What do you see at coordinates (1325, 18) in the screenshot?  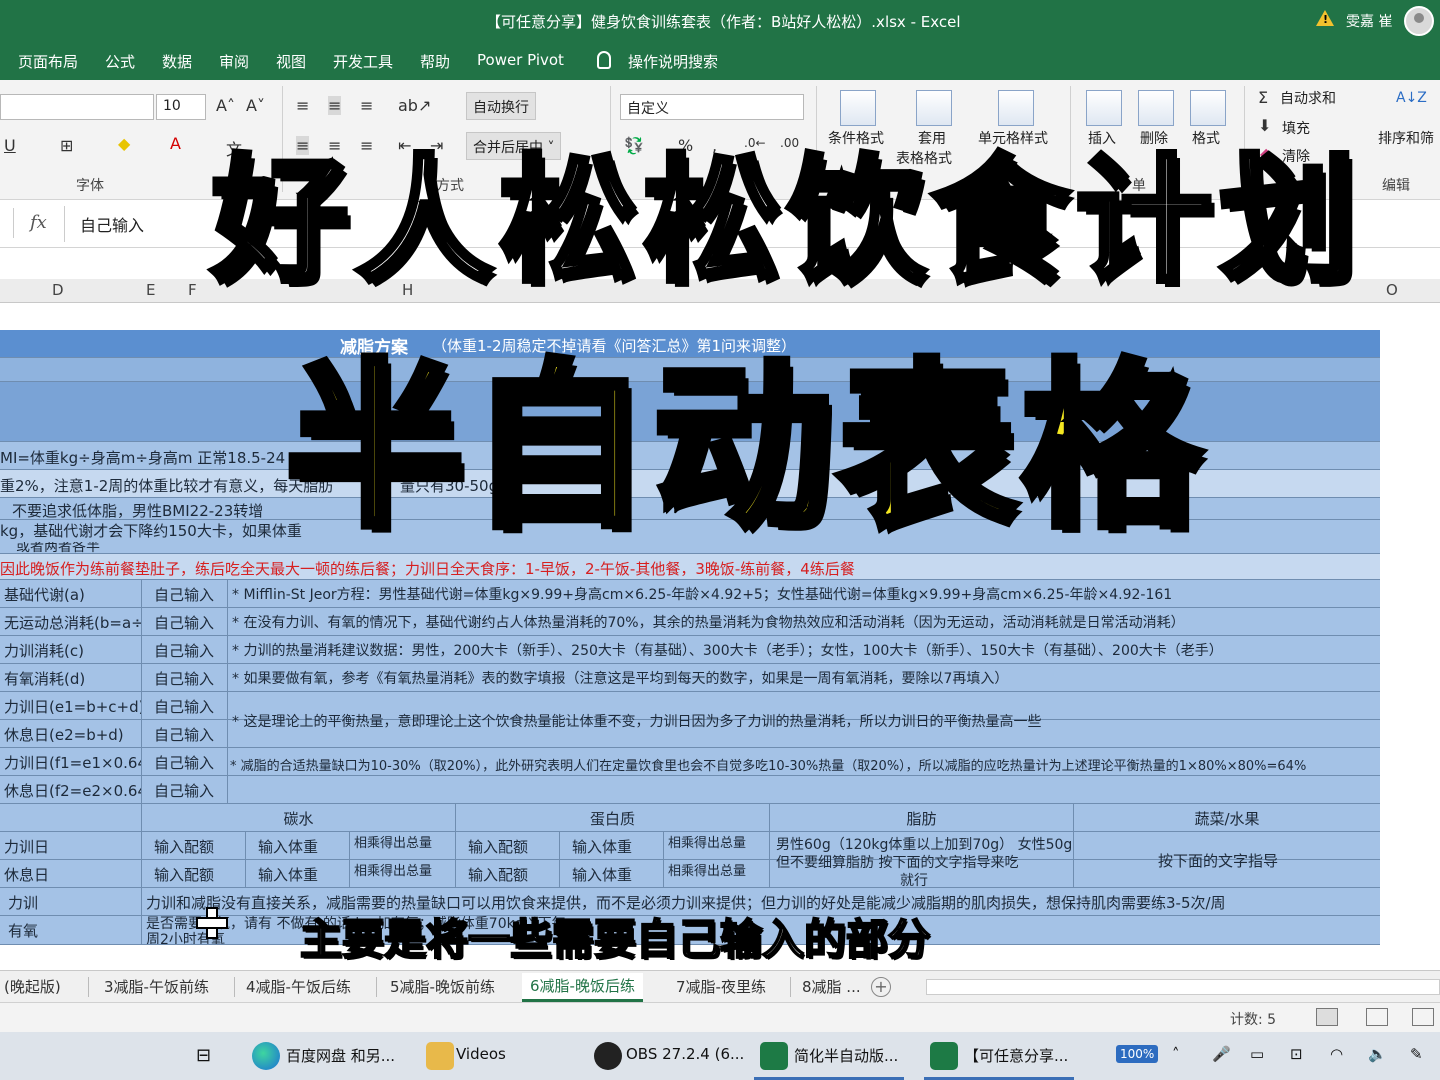 I see `warning-icon: !` at bounding box center [1325, 18].